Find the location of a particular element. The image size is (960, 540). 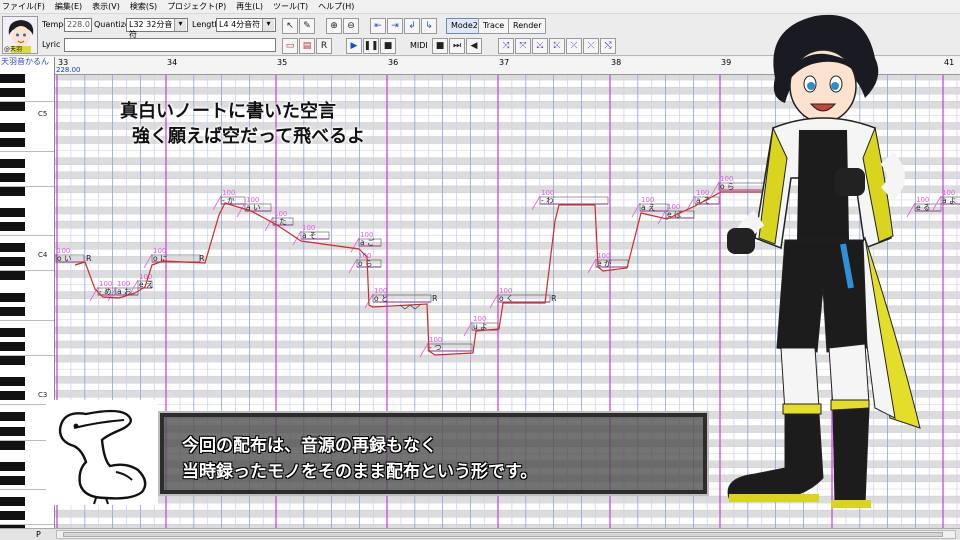

region-icon: ▭ is located at coordinates (290, 46).